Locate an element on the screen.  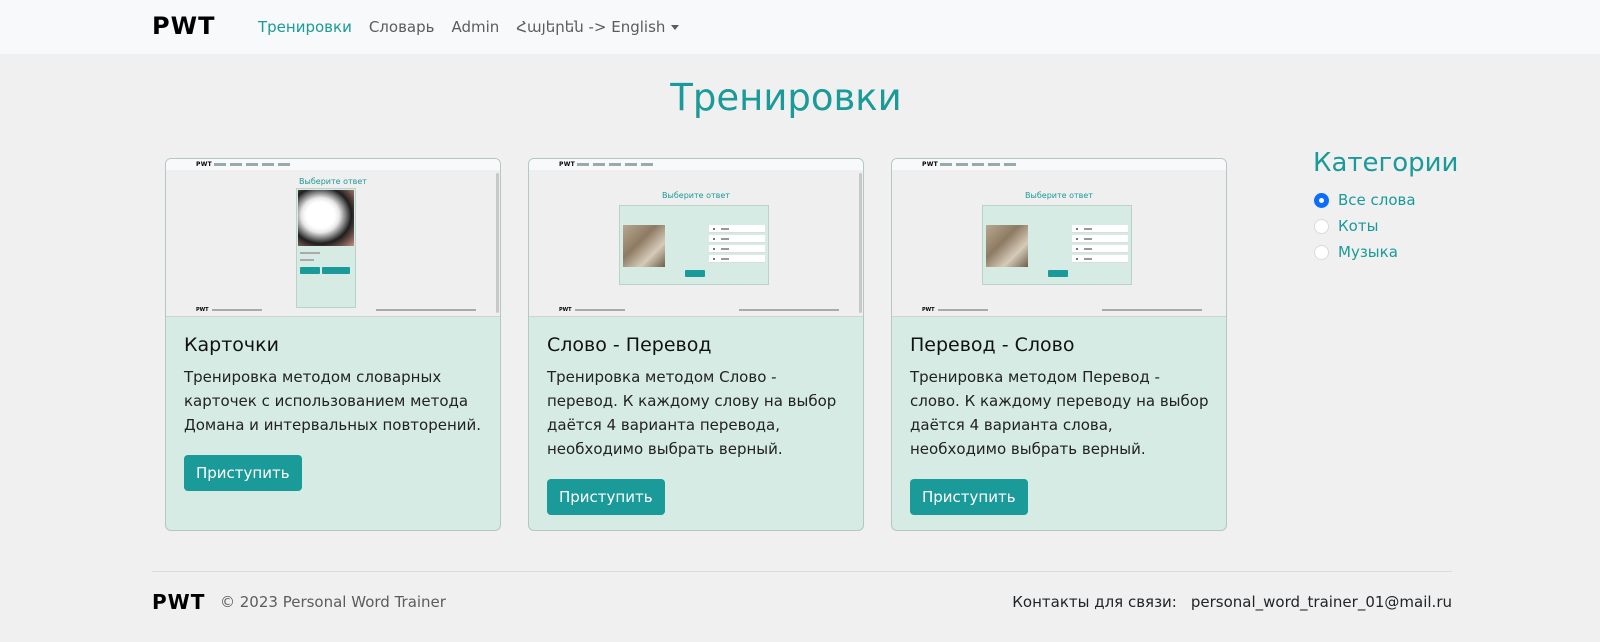
contact-email: personal_word_trainer_01@mail.ru is located at coordinates (1321, 602).